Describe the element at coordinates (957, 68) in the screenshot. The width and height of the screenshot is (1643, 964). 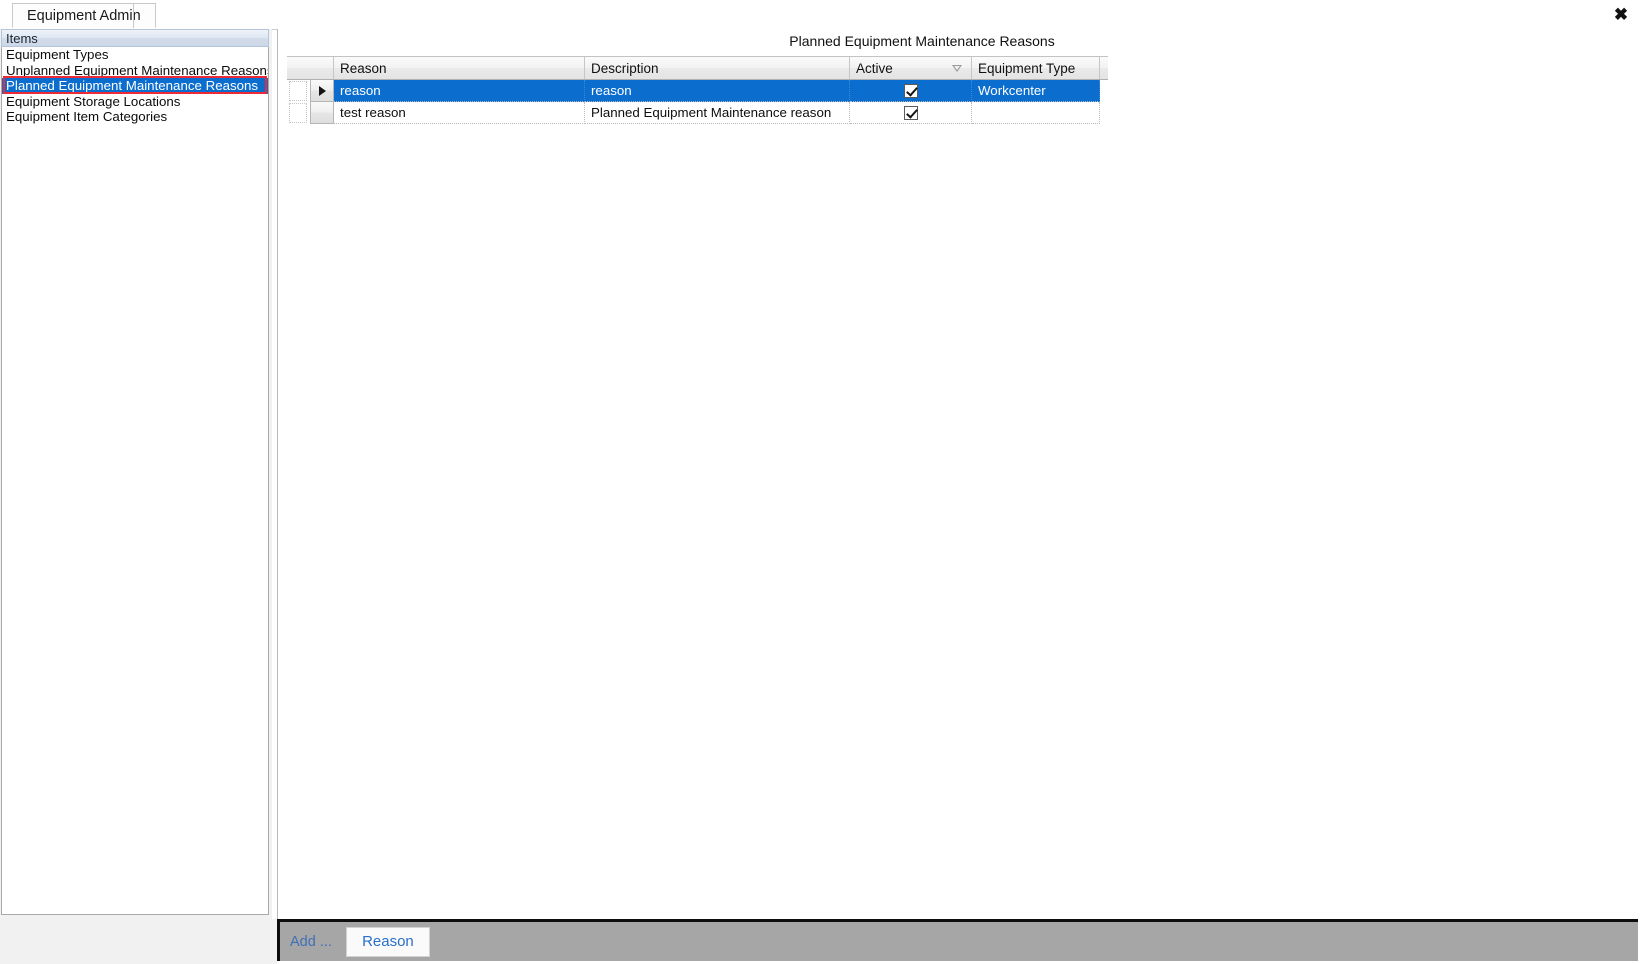
I see `sort-descending-icon` at that location.